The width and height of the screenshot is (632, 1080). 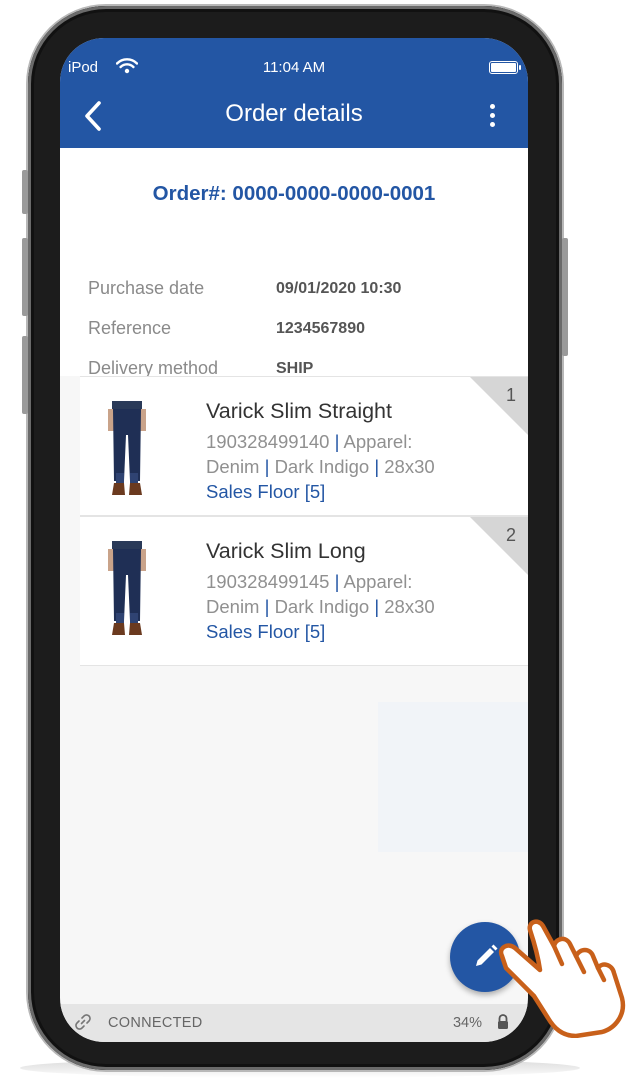 I want to click on purchase-date-label: Purchase date, so click(x=146, y=288).